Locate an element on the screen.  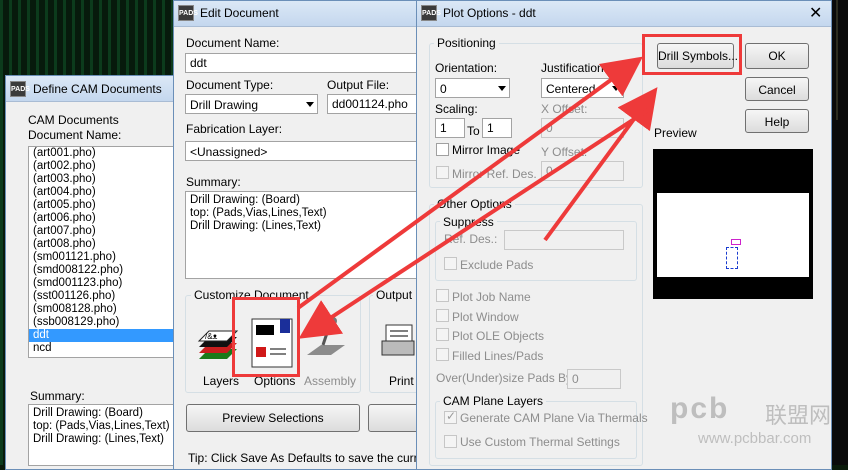
y-offset-input: 0 is located at coordinates (582, 171).